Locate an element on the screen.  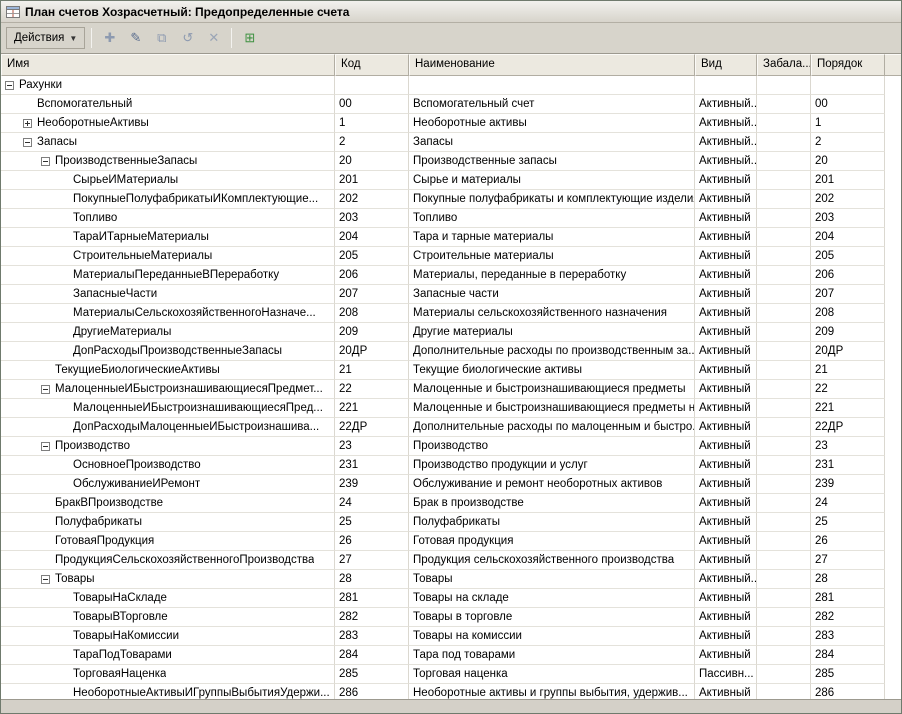
account-fullname-cell: Сырье и материалы is located at coordinates (552, 180).